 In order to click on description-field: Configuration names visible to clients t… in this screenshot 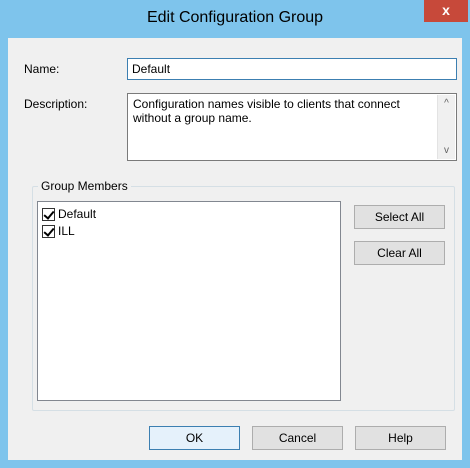, I will do `click(292, 127)`.